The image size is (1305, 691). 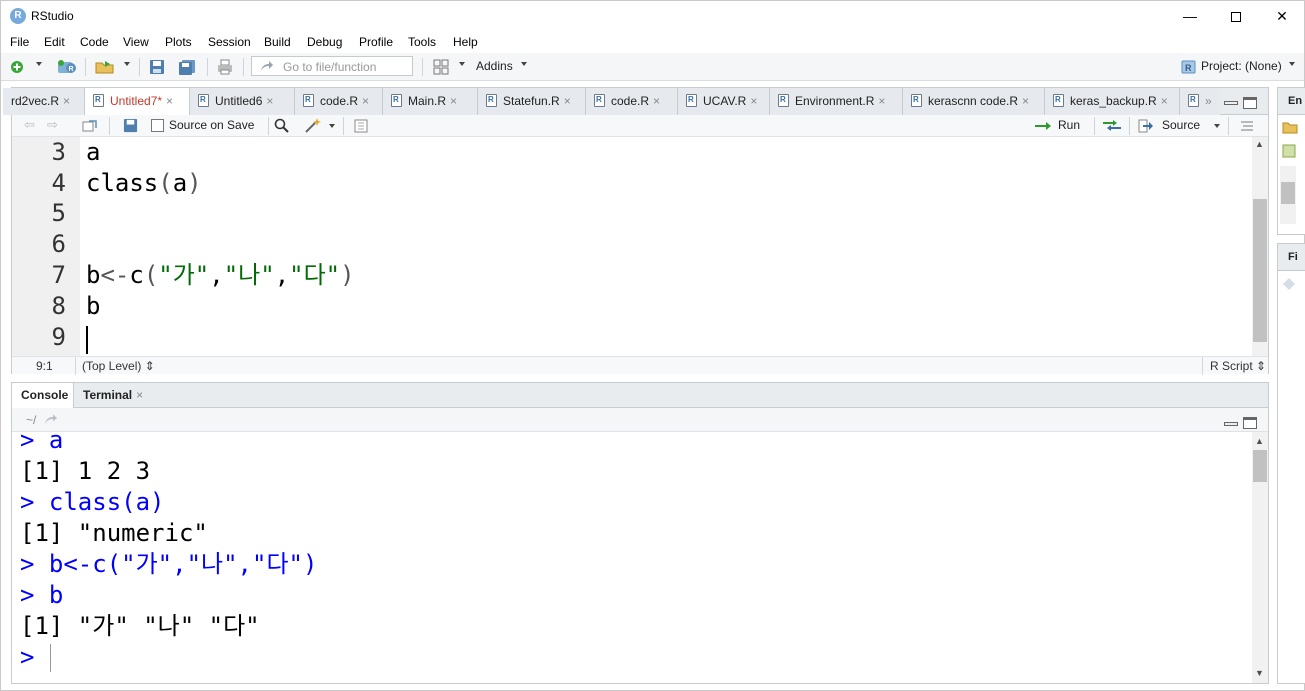 What do you see at coordinates (376, 42) in the screenshot?
I see `menu-profile: Profile` at bounding box center [376, 42].